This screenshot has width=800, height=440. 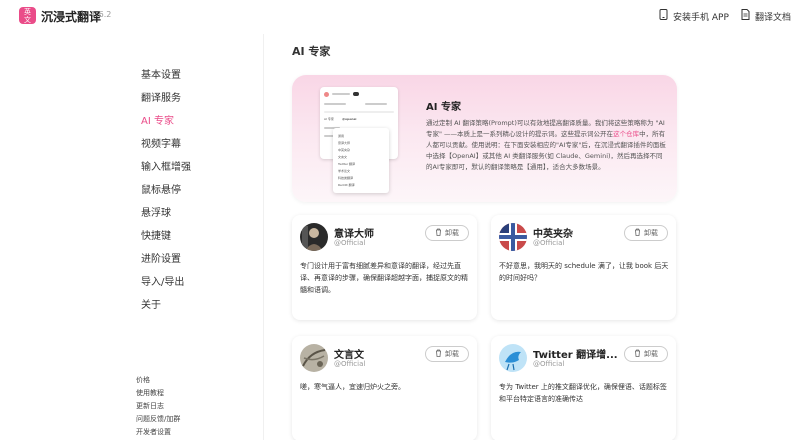 What do you see at coordinates (626, 134) in the screenshot?
I see `repo-link: 这个仓库` at bounding box center [626, 134].